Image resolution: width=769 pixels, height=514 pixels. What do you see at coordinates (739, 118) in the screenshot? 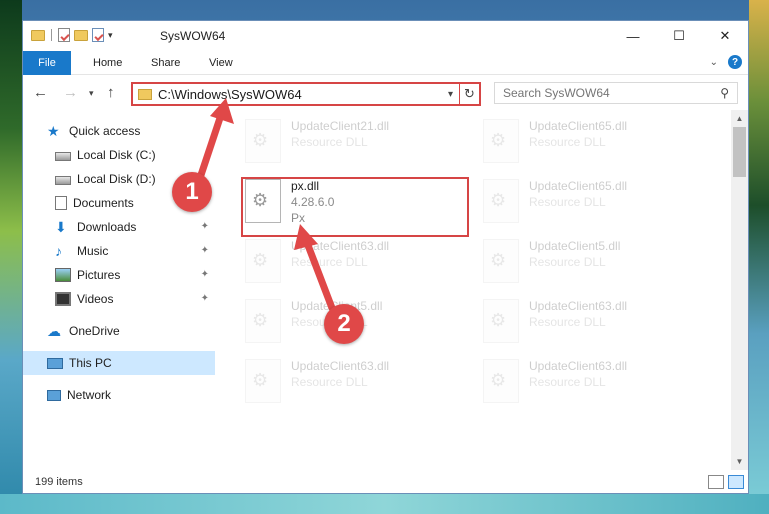
I see `scroll-up-icon: ▲` at bounding box center [739, 118].